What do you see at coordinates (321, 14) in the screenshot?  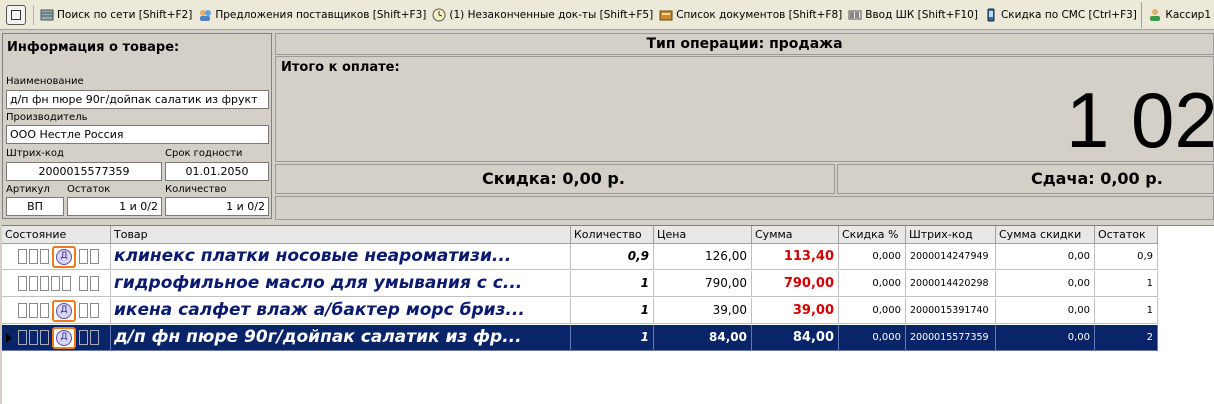 I see `supplier-offers-label: Предложения поставщиков [Shift+F3]` at bounding box center [321, 14].